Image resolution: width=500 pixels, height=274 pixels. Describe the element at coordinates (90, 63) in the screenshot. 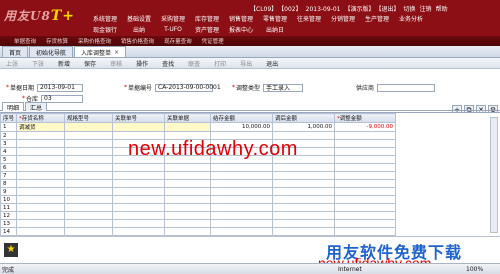

I see `toolbar-button: 保存` at that location.